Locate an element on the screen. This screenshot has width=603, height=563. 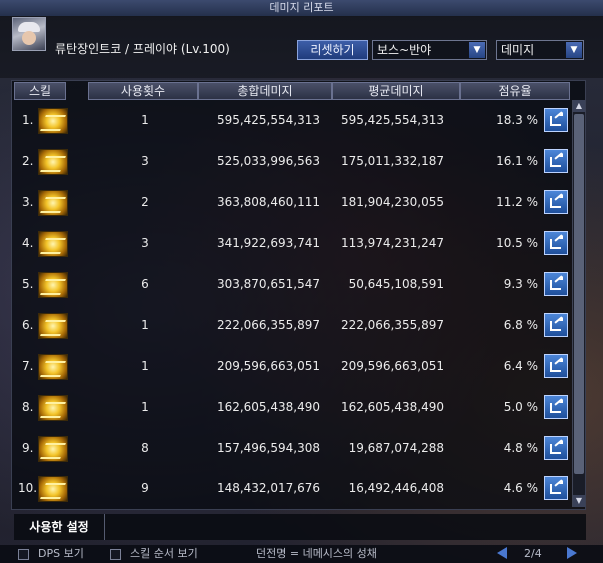
row-uses: 8 is located at coordinates (145, 448).